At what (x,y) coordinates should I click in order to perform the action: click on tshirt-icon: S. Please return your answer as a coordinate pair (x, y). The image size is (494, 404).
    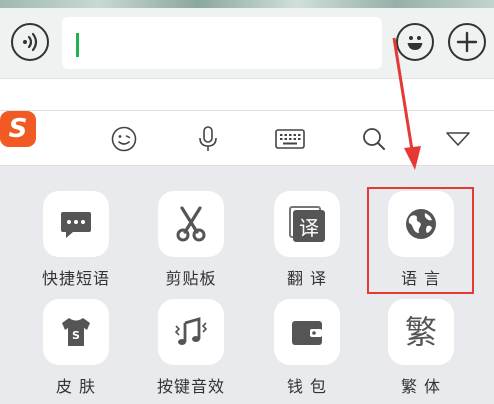
    Looking at the image, I should click on (76, 332).